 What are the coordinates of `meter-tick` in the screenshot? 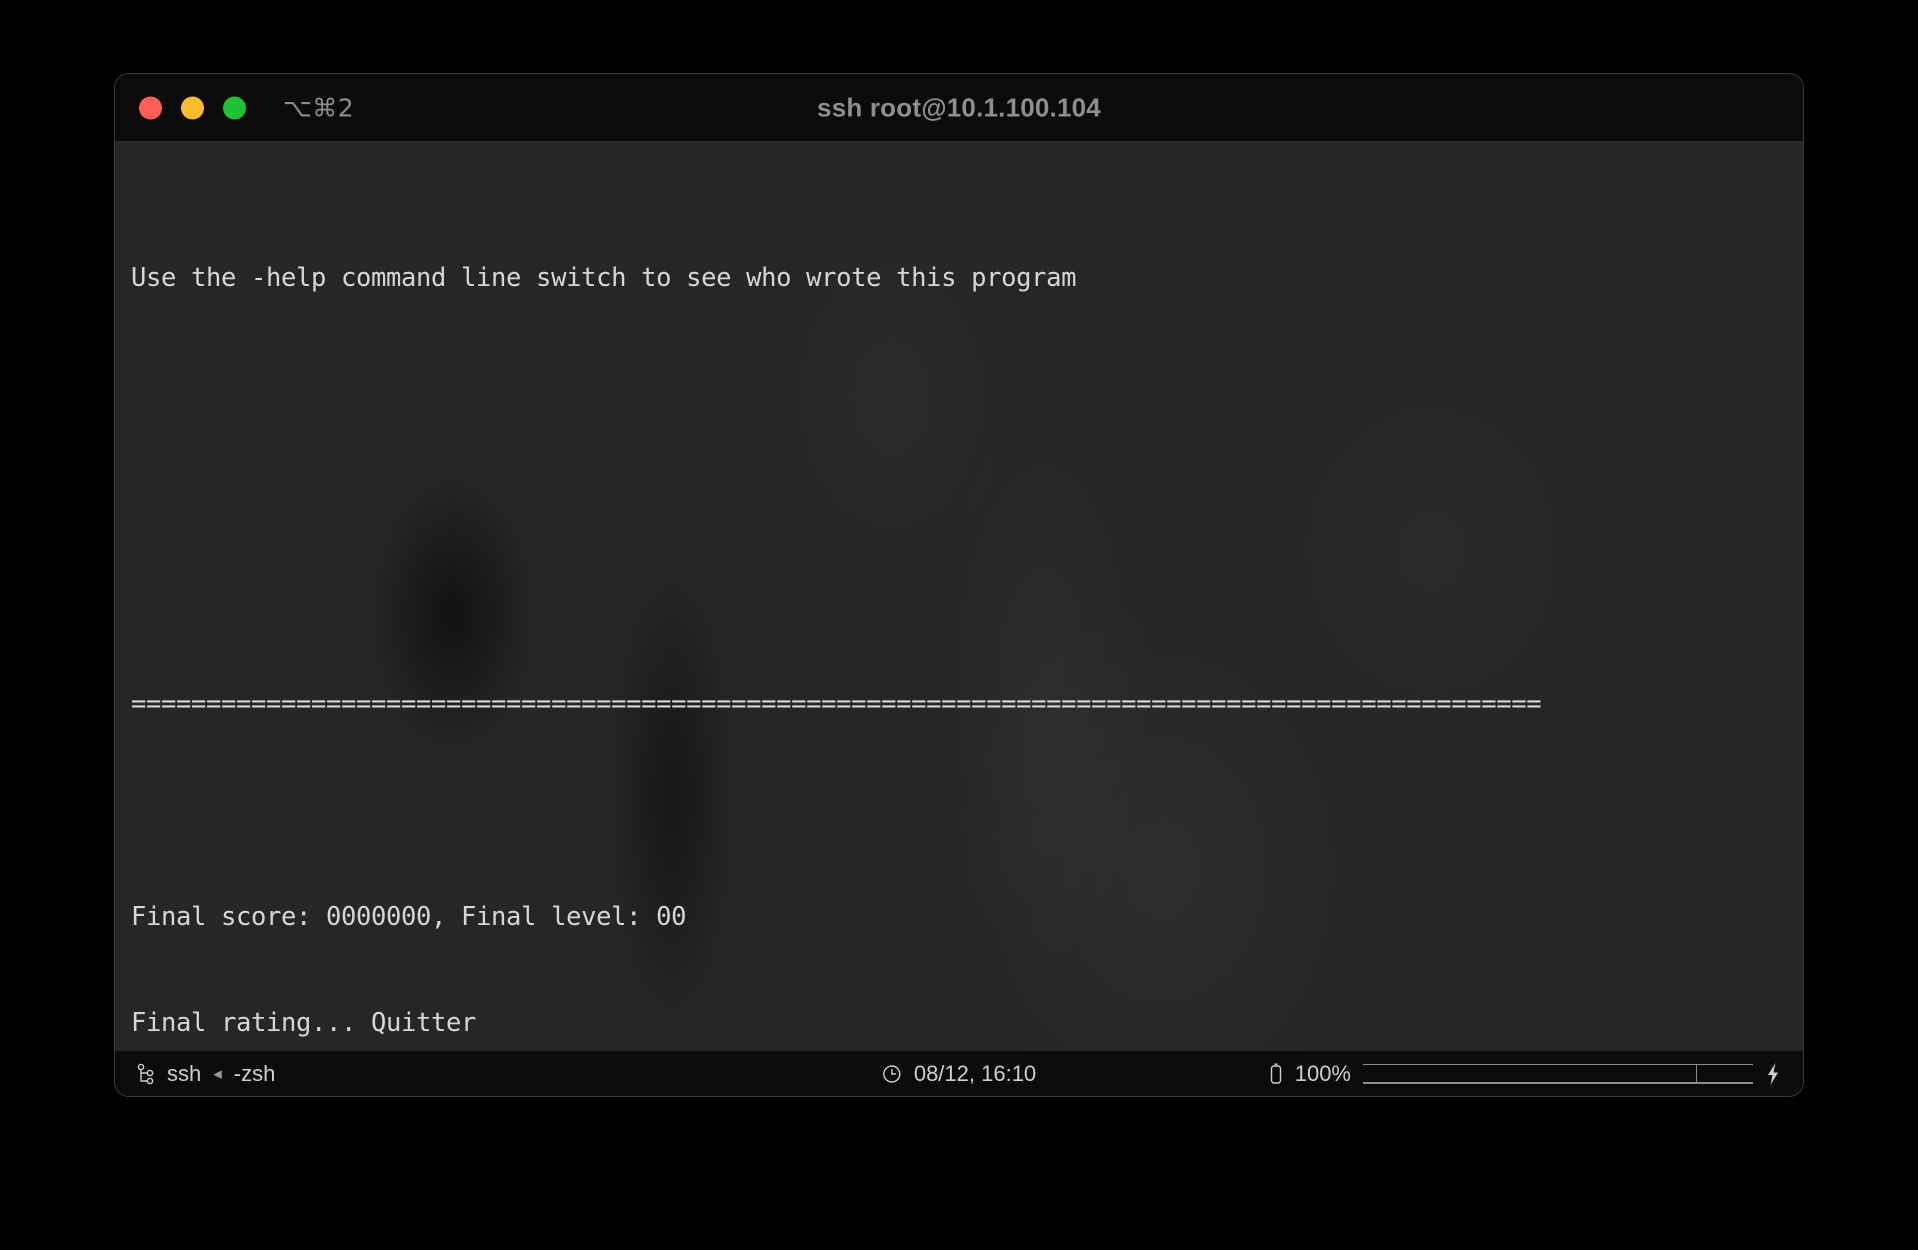 It's located at (1696, 1073).